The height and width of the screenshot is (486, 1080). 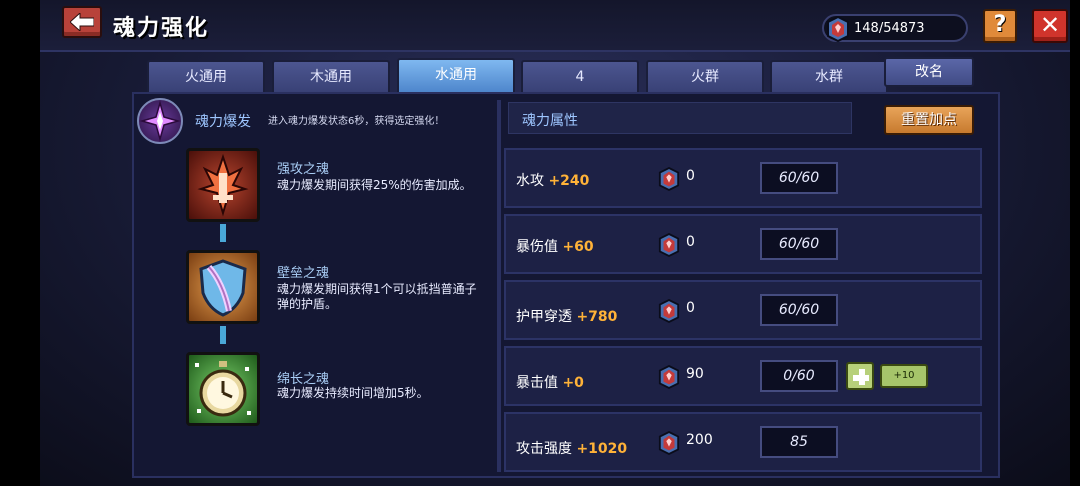 What do you see at coordinates (572, 449) in the screenshot?
I see `attribute-label: 攻击强度 +1020` at bounding box center [572, 449].